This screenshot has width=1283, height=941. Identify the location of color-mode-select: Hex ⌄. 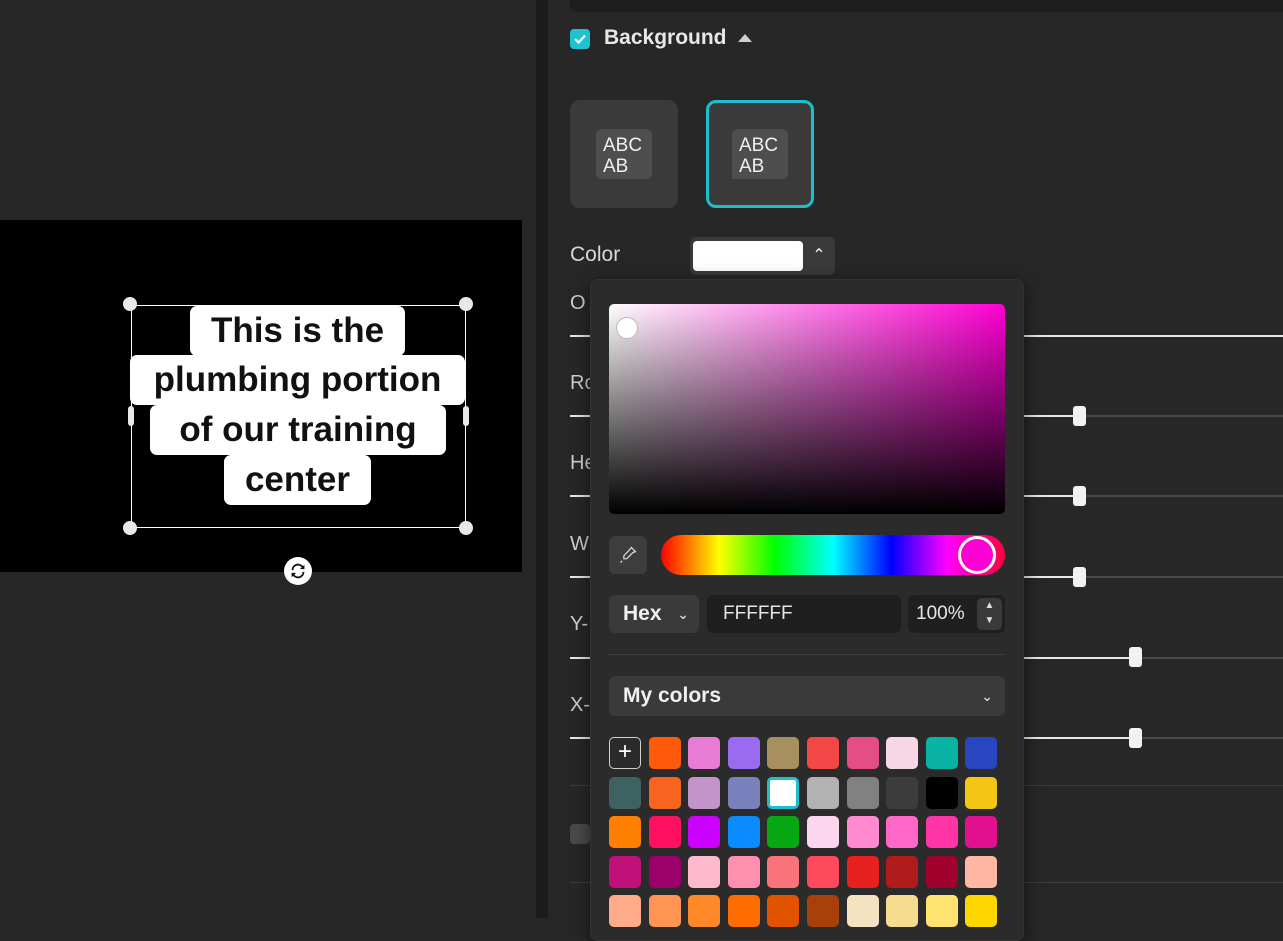
(654, 614).